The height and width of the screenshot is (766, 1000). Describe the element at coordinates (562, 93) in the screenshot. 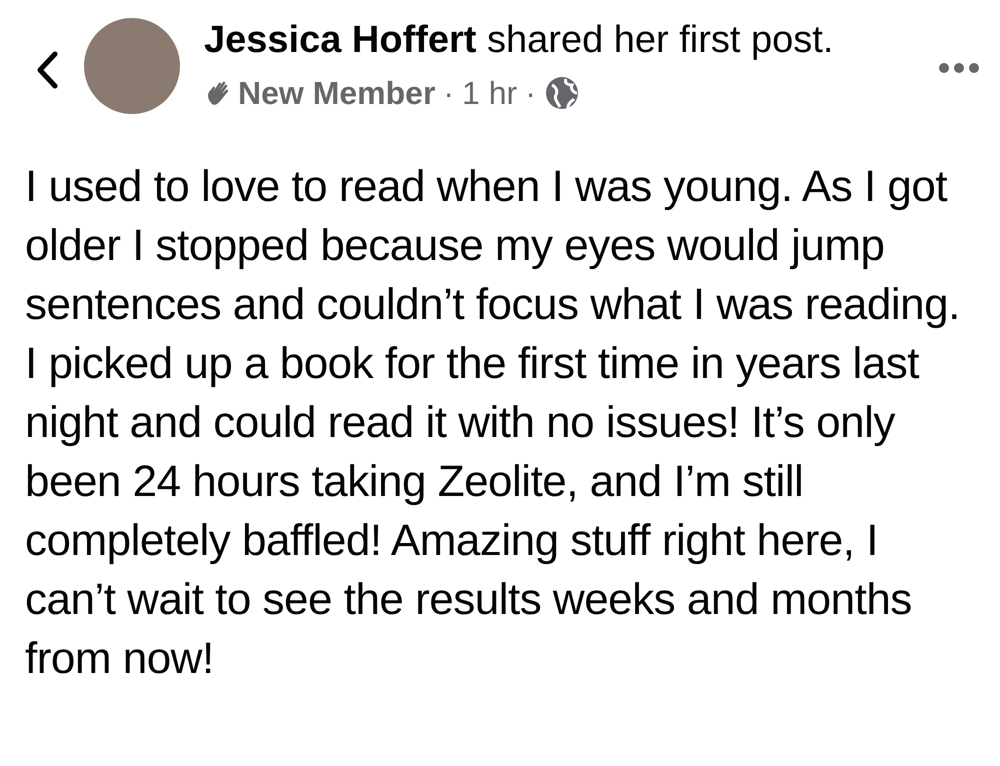

I see `globe-icon` at that location.